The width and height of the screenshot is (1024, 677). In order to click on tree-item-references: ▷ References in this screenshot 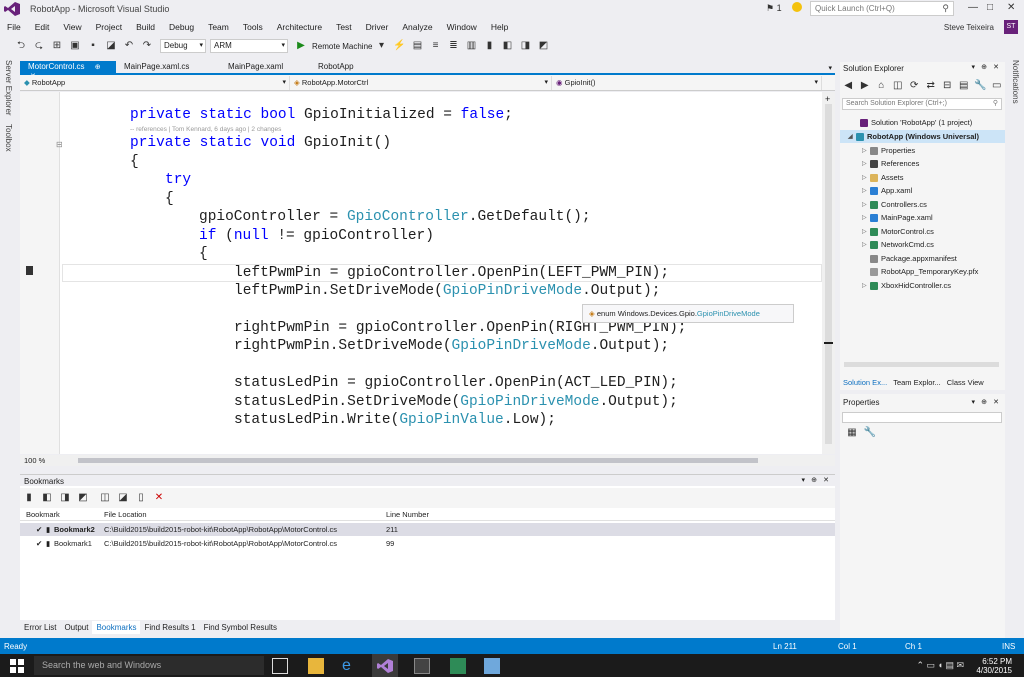, I will do `click(890, 163)`.